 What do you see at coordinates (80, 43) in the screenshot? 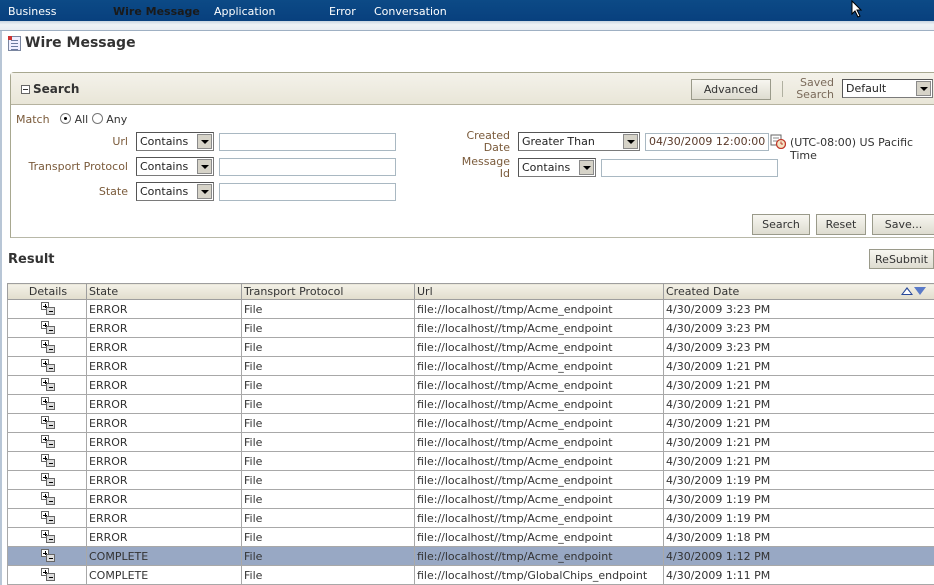
I see `page-title-text: Wire Message` at bounding box center [80, 43].